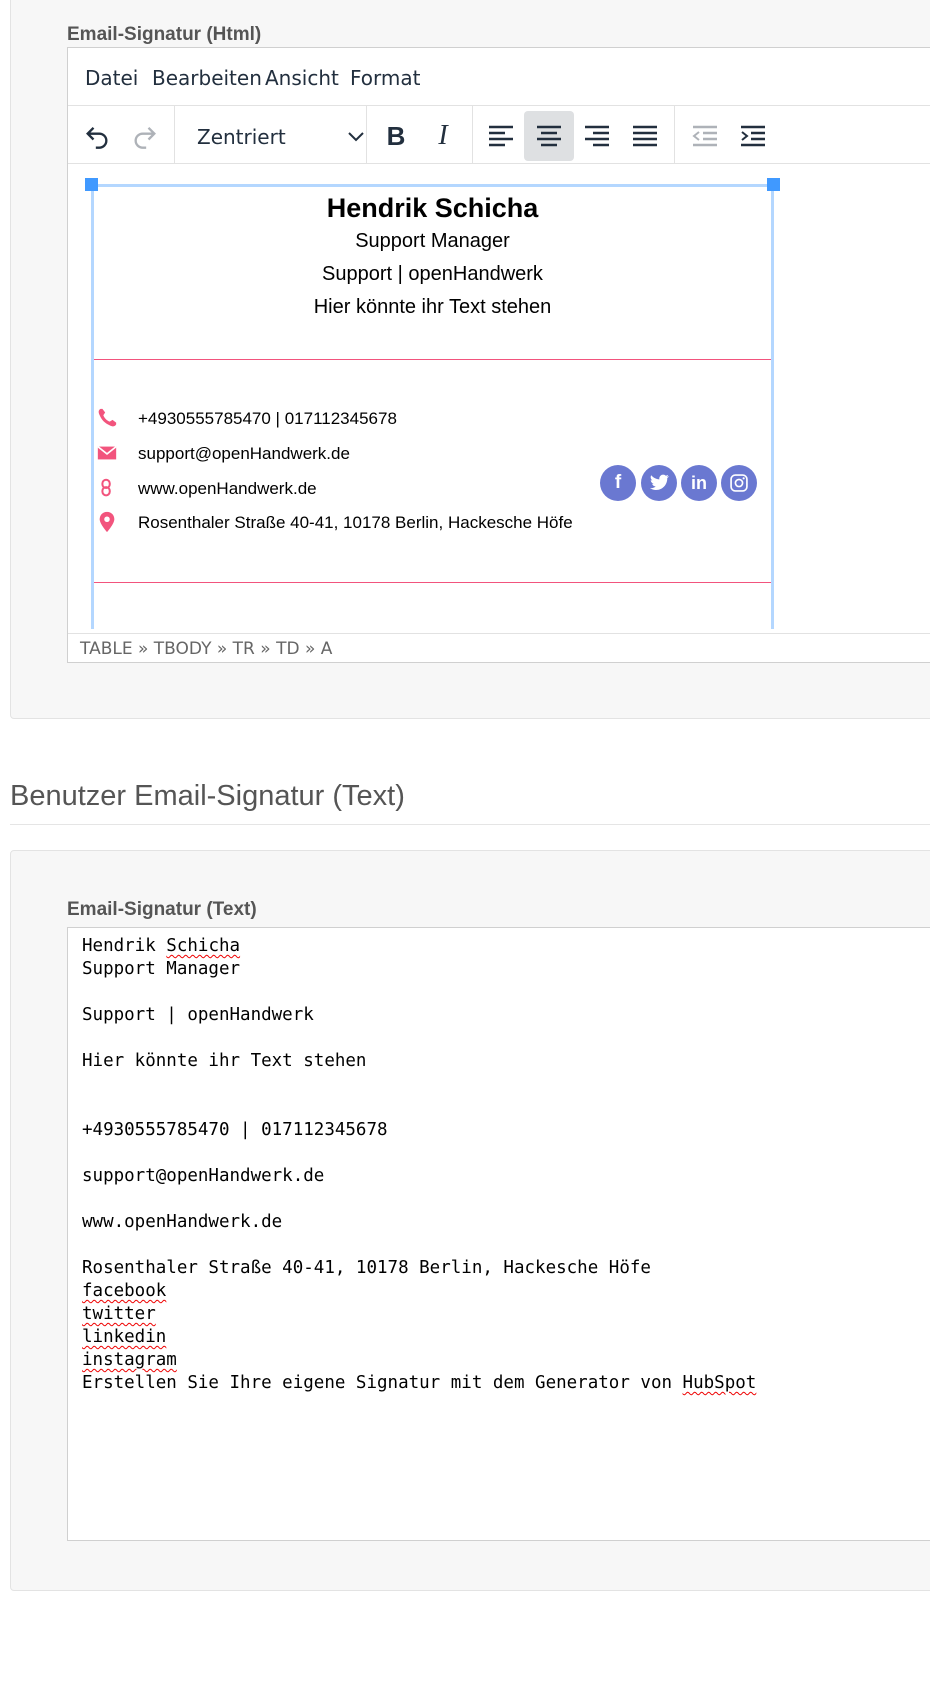  What do you see at coordinates (91, 184) in the screenshot?
I see `resize-handle-top-left` at bounding box center [91, 184].